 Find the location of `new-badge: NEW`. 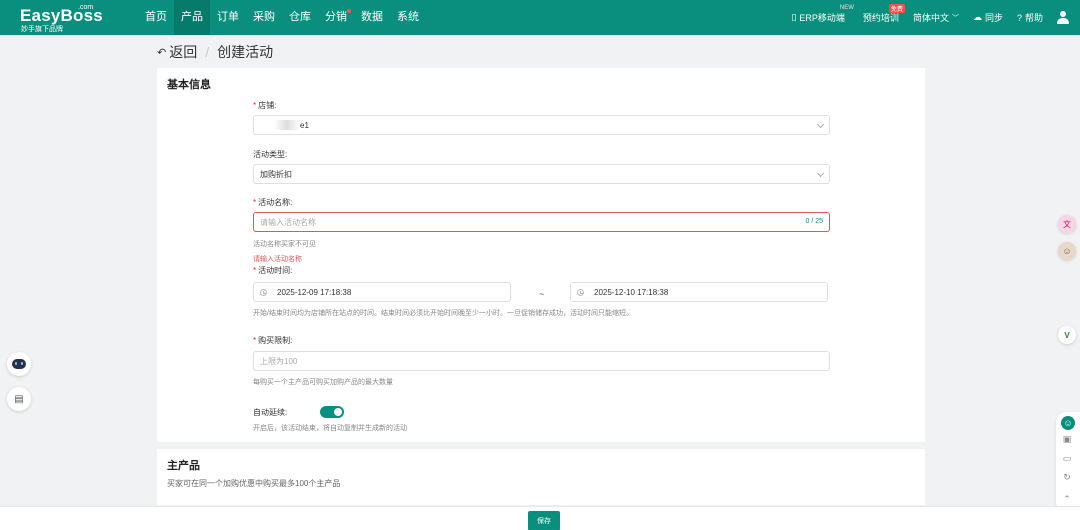

new-badge: NEW is located at coordinates (846, 8).